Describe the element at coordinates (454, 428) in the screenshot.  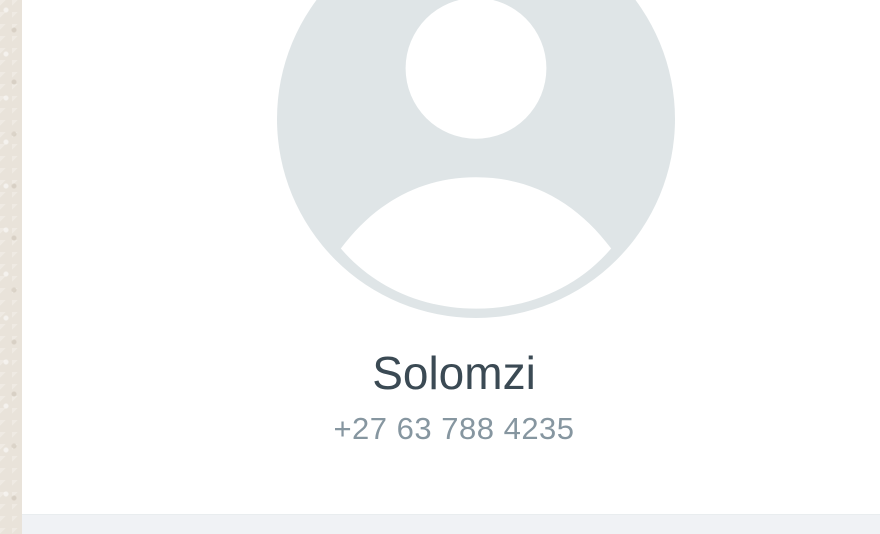
I see `contact-phone-number: +27 63 788 4235` at that location.